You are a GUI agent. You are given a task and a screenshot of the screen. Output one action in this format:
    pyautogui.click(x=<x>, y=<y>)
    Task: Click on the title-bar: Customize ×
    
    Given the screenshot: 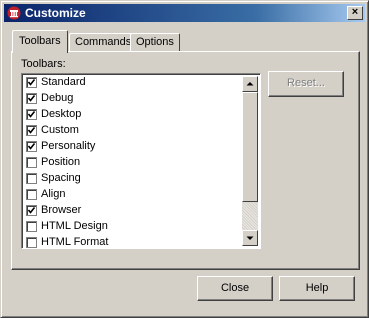 What is the action you would take?
    pyautogui.click(x=184, y=13)
    